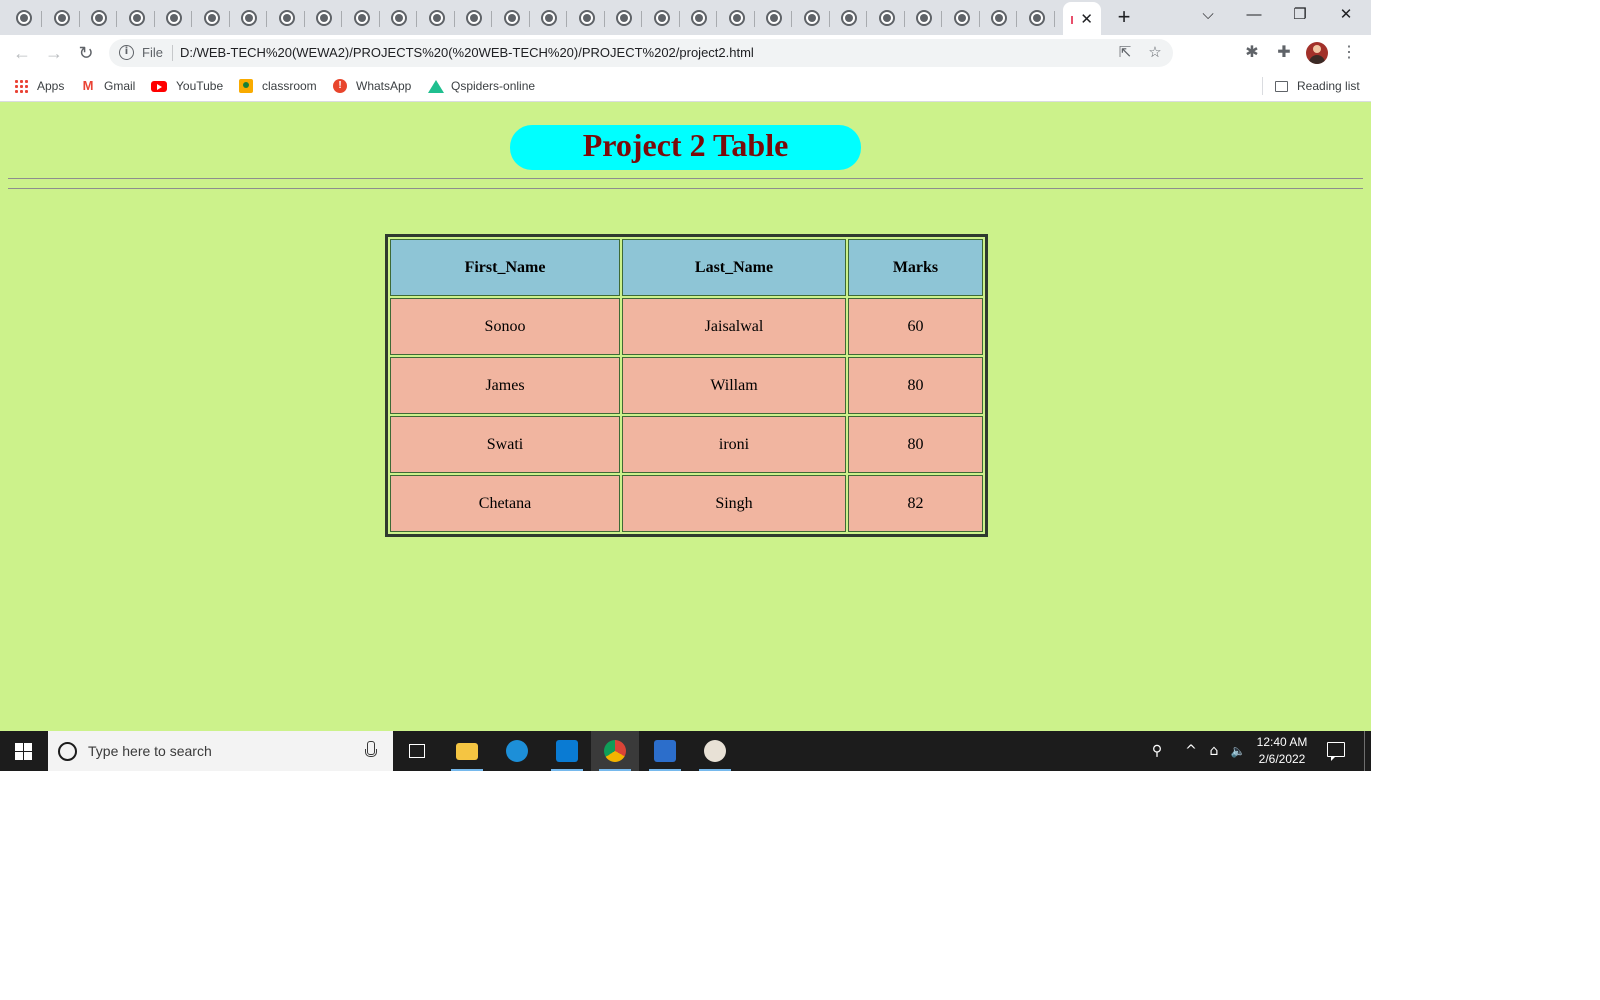 This screenshot has width=1600, height=1000. Describe the element at coordinates (1282, 751) in the screenshot. I see `taskbar-clock: 12:40 AM 2/6/2022` at that location.